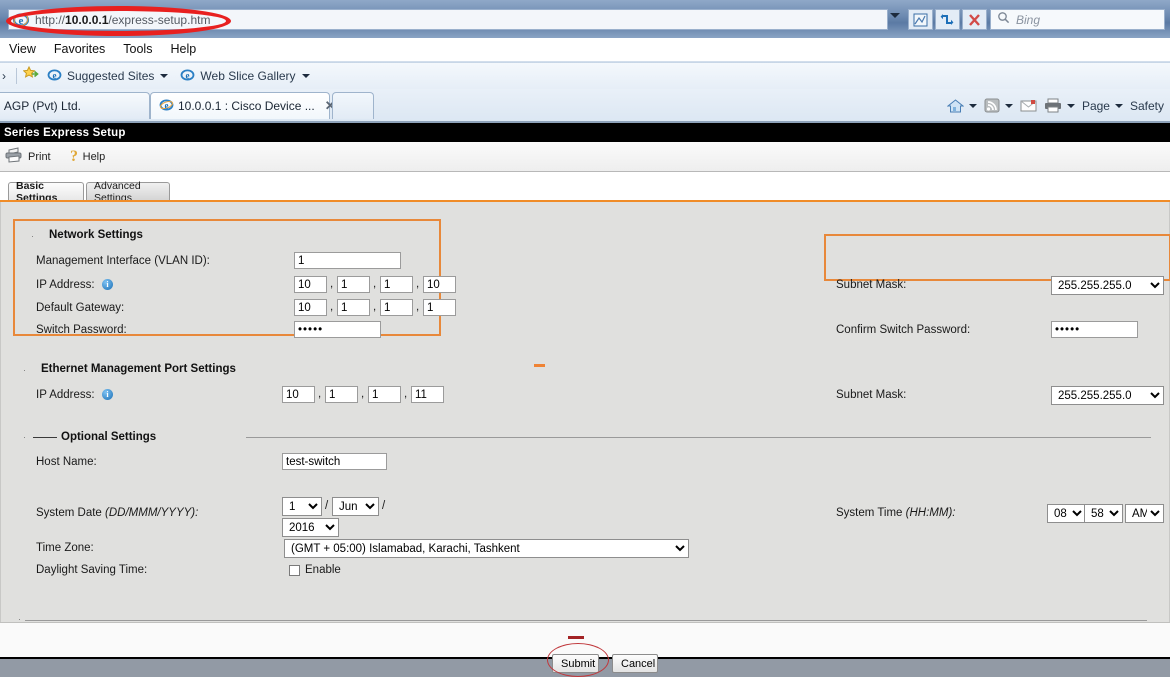  Describe the element at coordinates (243, 105) in the screenshot. I see `browser-tab-cisco: e 10.0.0.1 : Cisco Device ... ✕` at that location.